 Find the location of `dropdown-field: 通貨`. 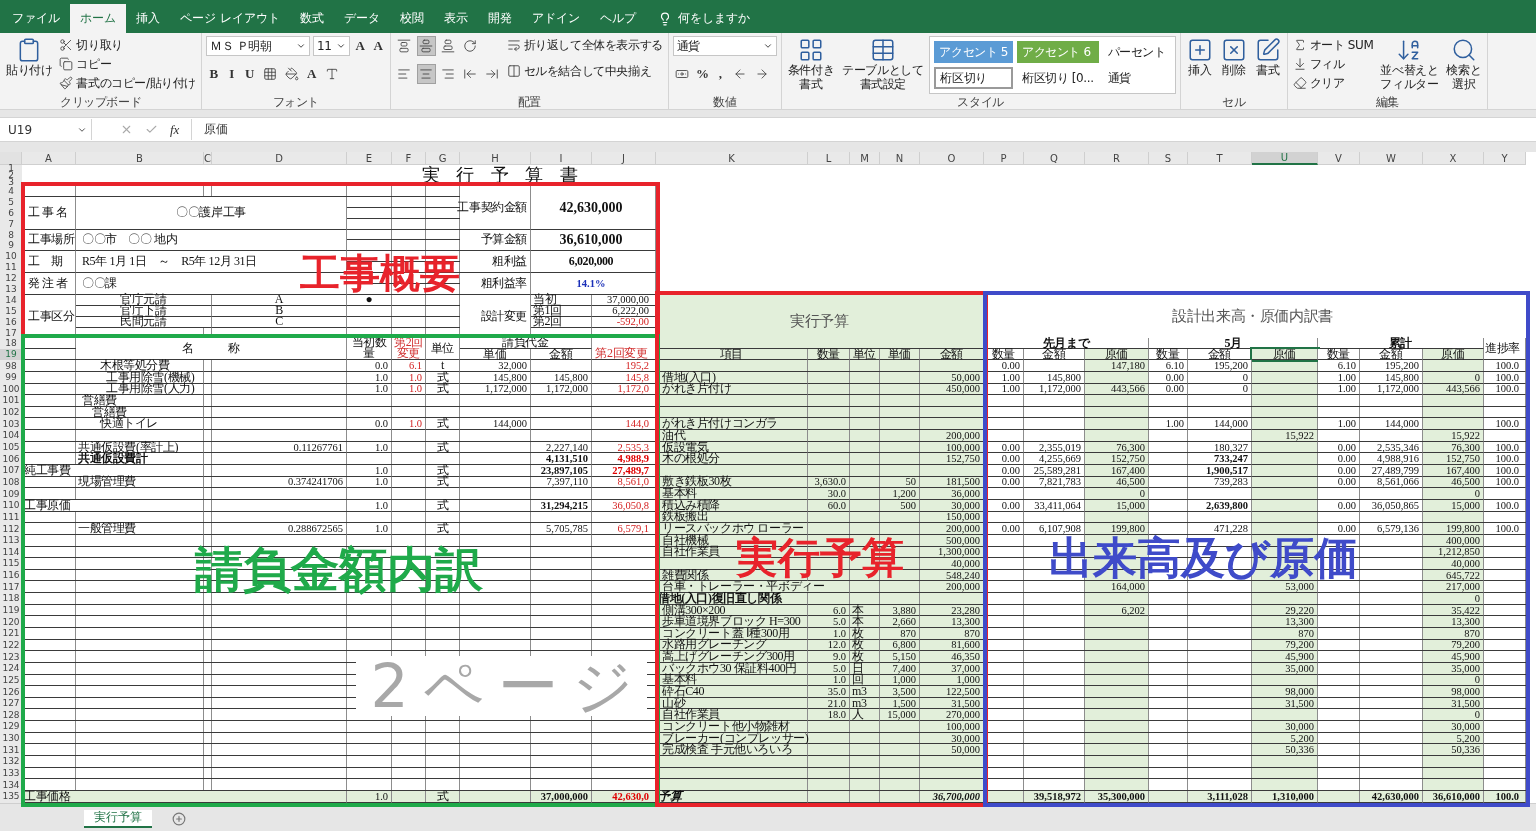

dropdown-field: 通貨 is located at coordinates (724, 46).